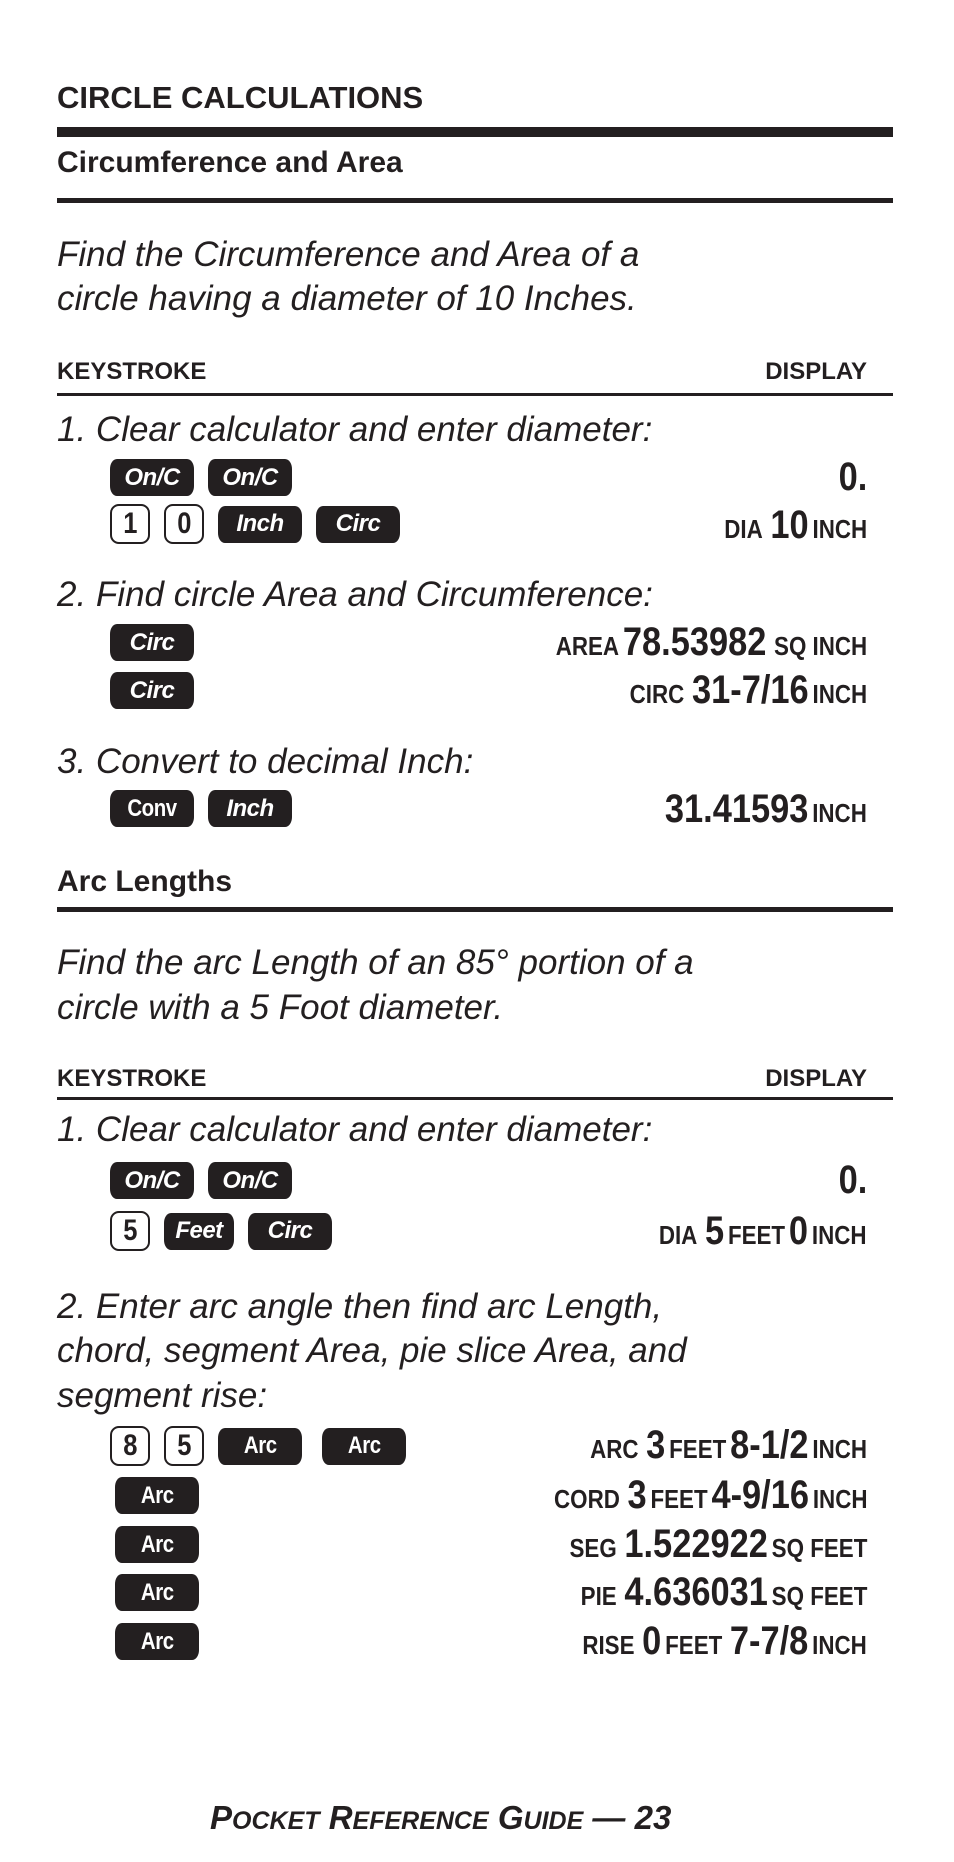 This screenshot has height=1862, width=954. I want to click on key-label: 5, so click(130, 1230).